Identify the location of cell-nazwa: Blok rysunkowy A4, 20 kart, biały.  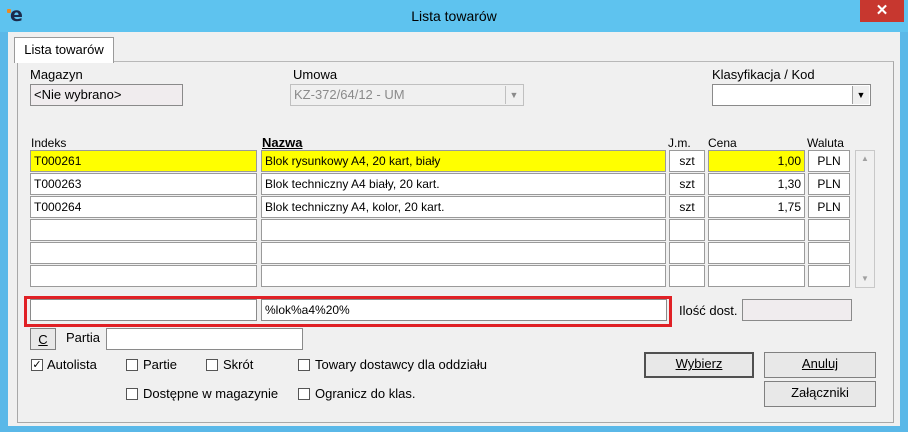
(463, 161).